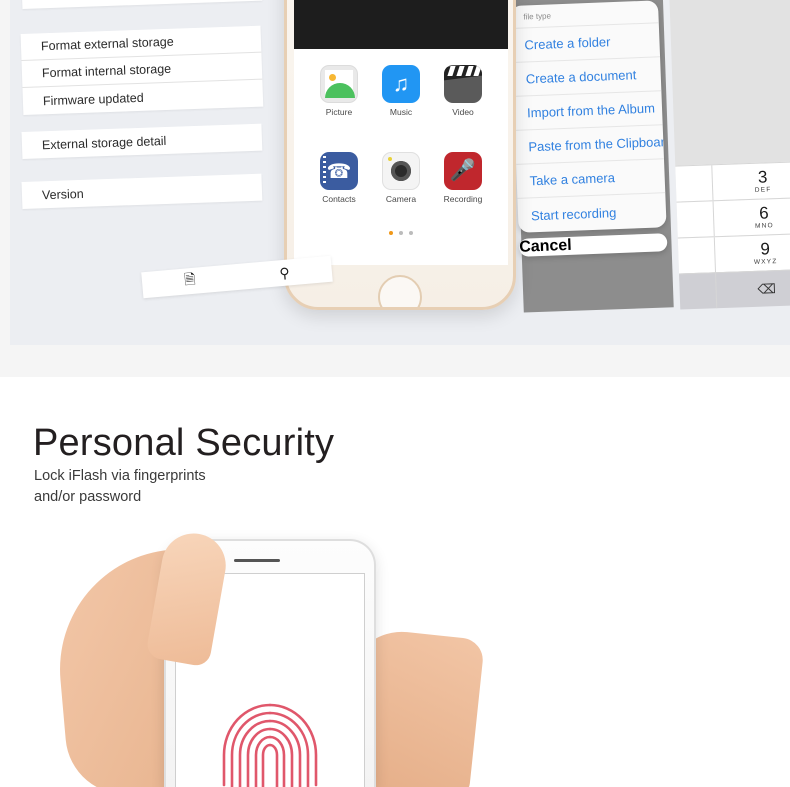  I want to click on action-sheet-item-paste-clipboard: Paste from the Clipboard, so click(590, 145).